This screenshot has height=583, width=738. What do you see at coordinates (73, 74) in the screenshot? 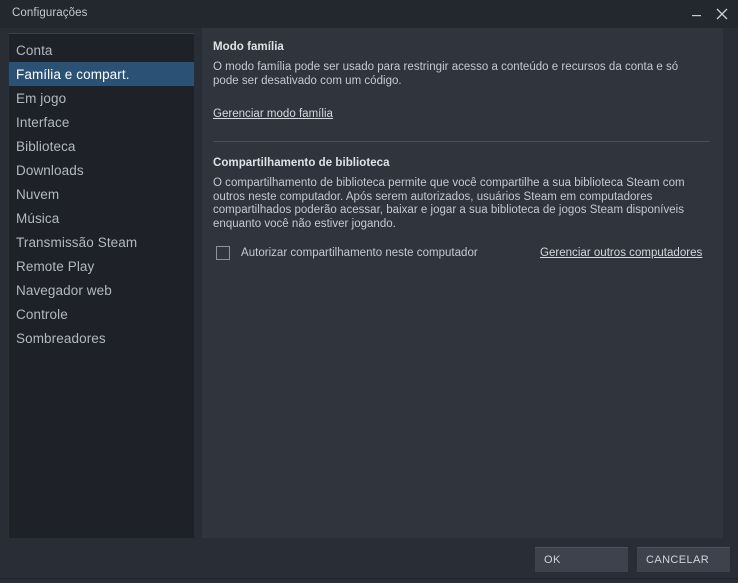
I see `sidebar-item-label: Família e compart.` at bounding box center [73, 74].